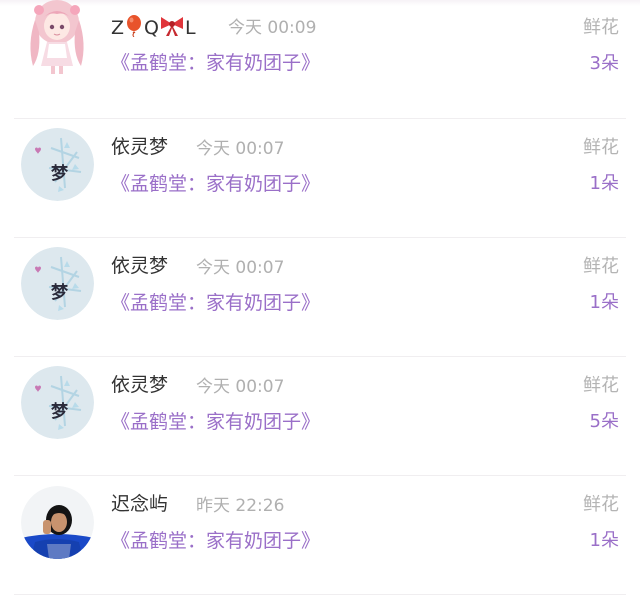 The image size is (640, 595). What do you see at coordinates (240, 506) in the screenshot?
I see `timestamp: 昨天 22:26` at bounding box center [240, 506].